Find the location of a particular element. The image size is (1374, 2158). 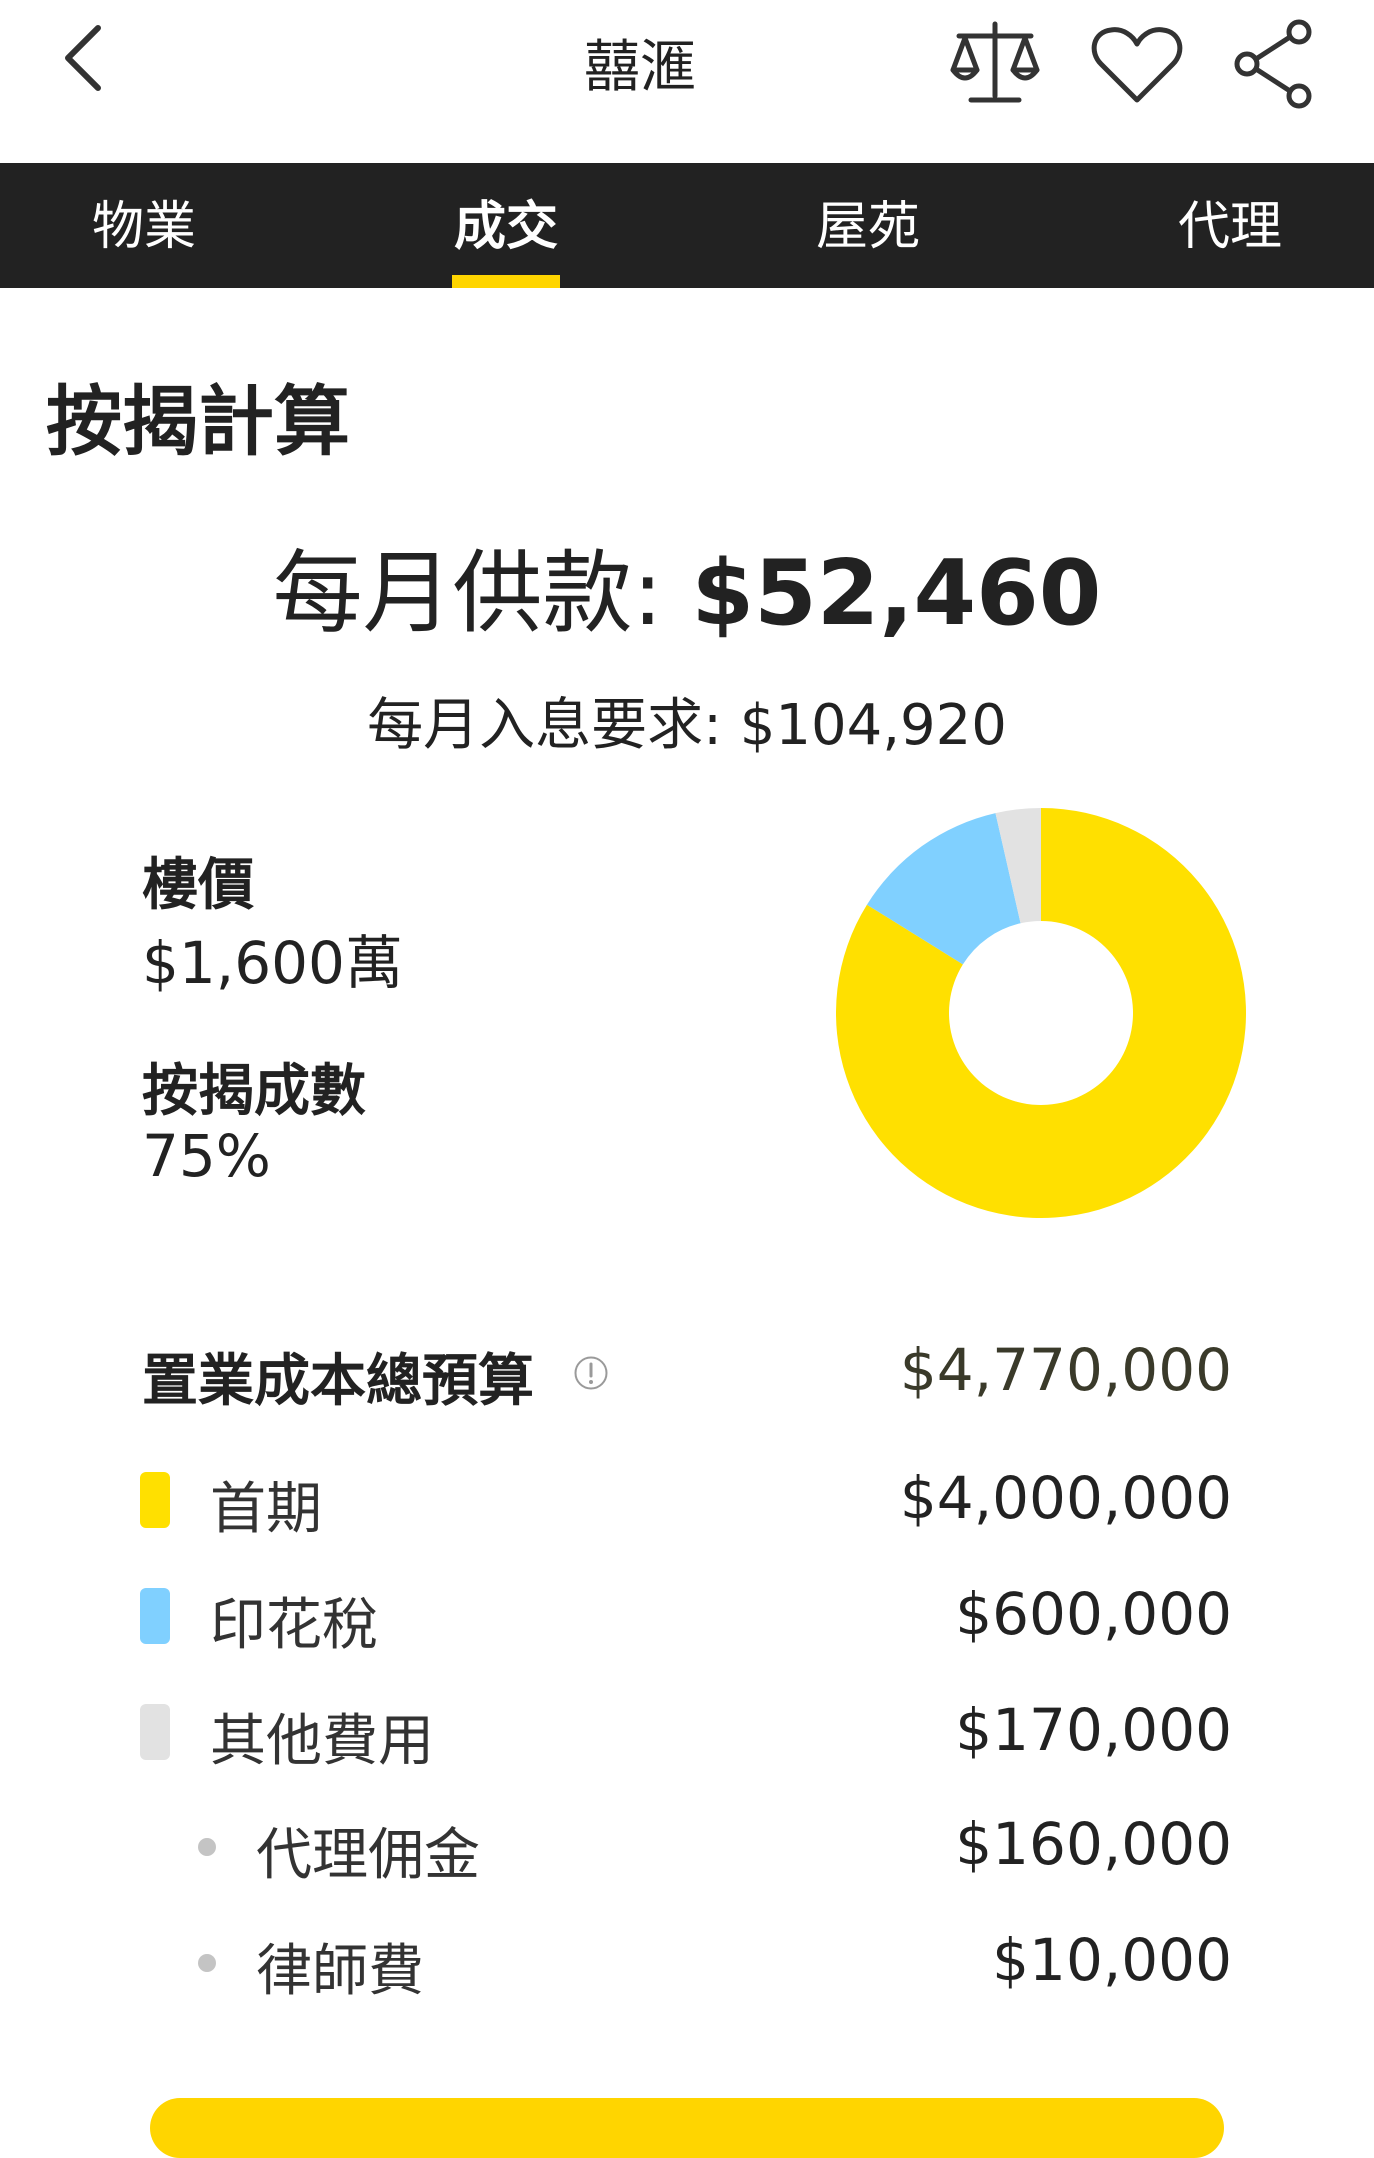

budget-item-label: 首期 is located at coordinates (266, 1509).